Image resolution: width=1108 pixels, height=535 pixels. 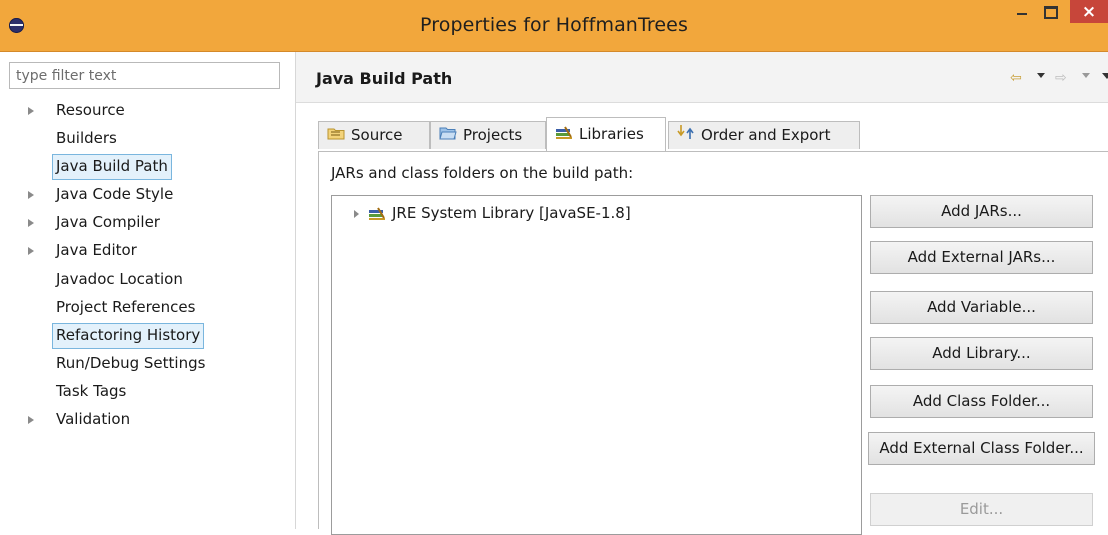 What do you see at coordinates (564, 135) in the screenshot?
I see `libraries-icon` at bounding box center [564, 135].